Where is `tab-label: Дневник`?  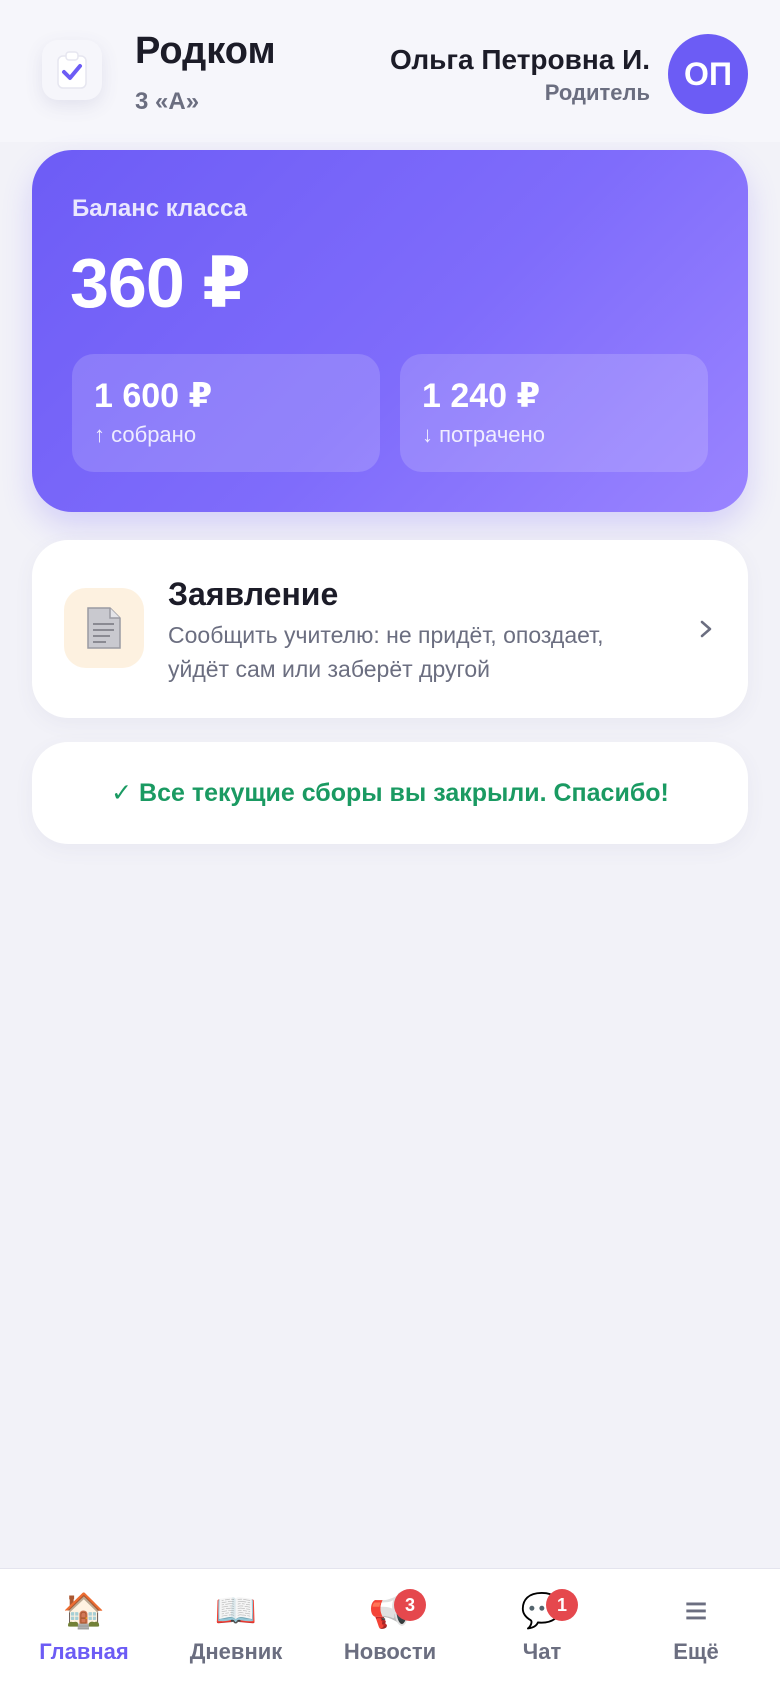
tab-label: Дневник is located at coordinates (236, 1651).